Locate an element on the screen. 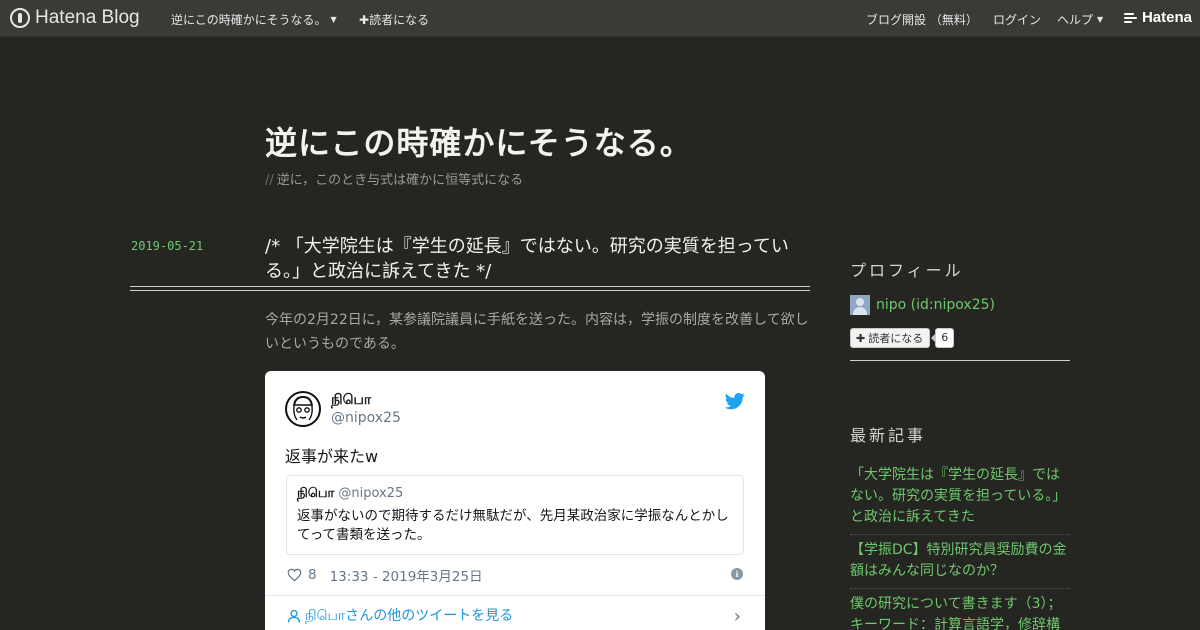 Image resolution: width=1200 pixels, height=630 pixels. slash-decoration: // is located at coordinates (269, 180).